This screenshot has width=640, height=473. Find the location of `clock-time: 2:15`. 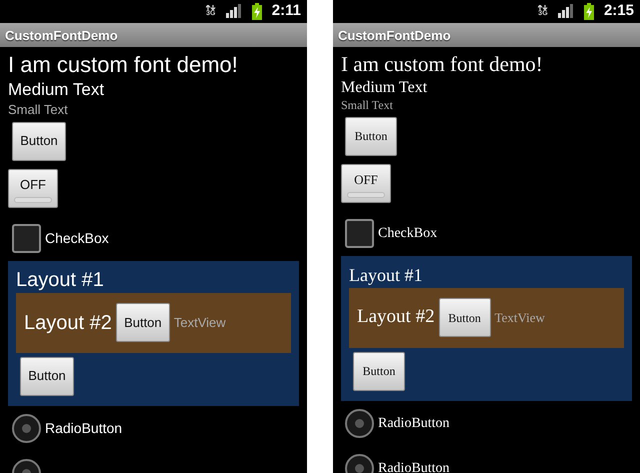

clock-time: 2:15 is located at coordinates (619, 11).